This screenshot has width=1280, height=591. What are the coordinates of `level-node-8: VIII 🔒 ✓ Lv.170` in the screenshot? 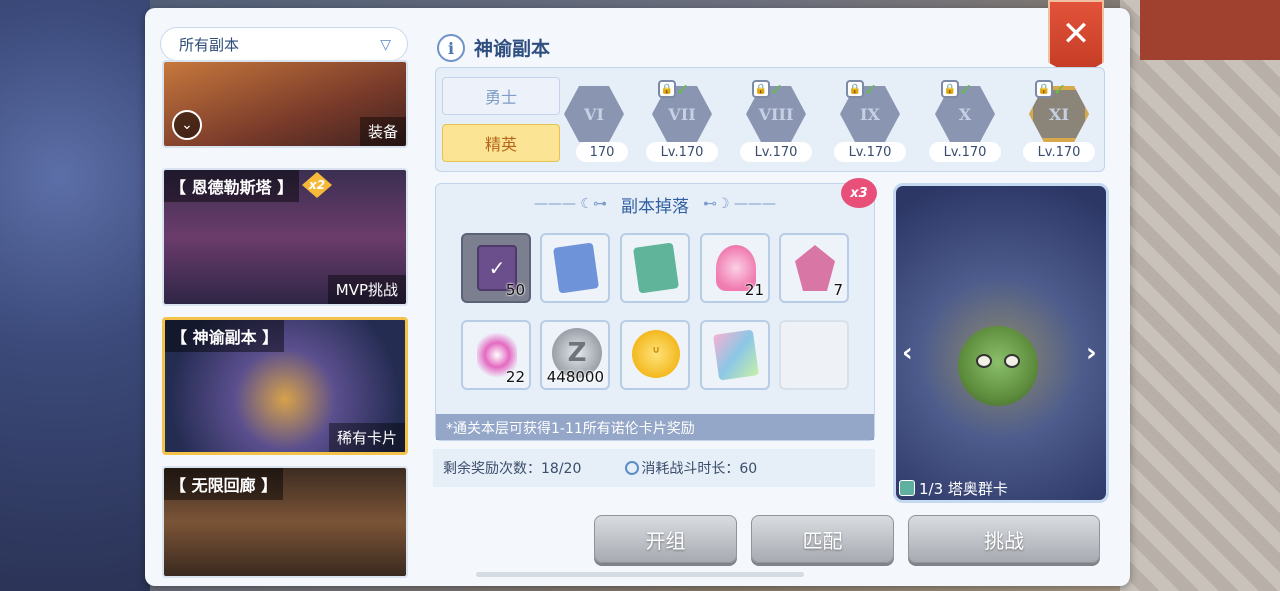 It's located at (776, 122).